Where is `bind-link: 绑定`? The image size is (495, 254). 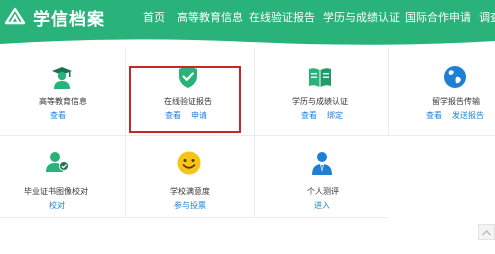 bind-link: 绑定 is located at coordinates (335, 115).